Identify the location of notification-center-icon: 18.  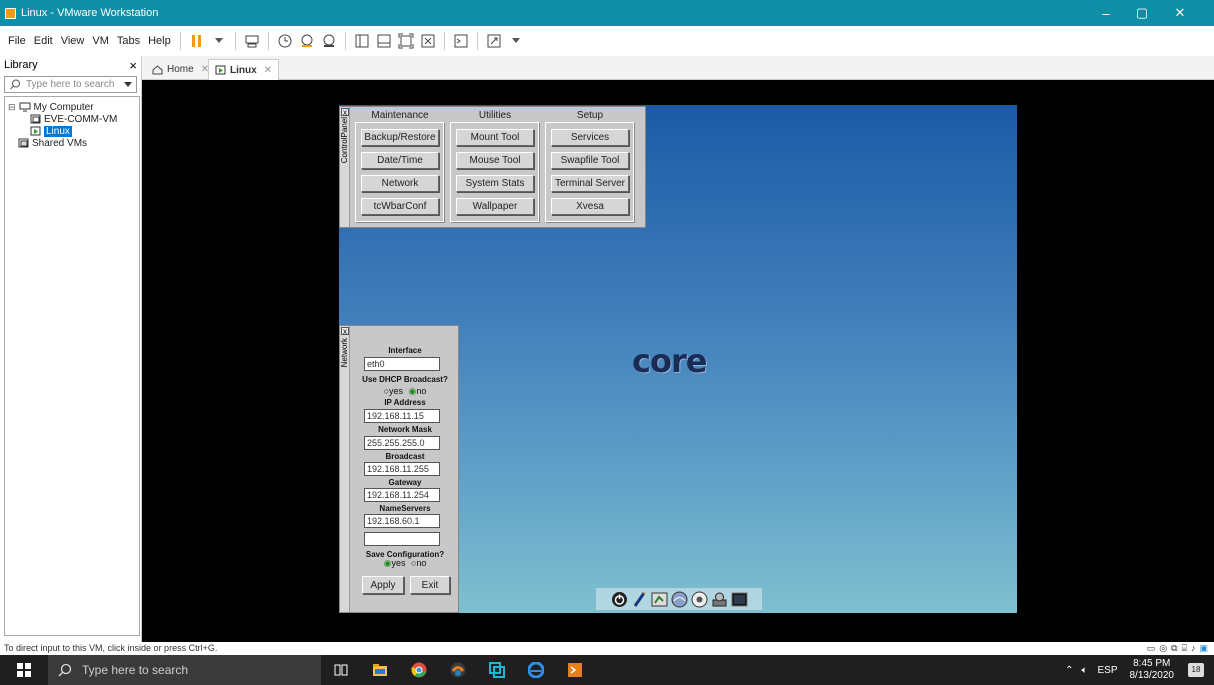
(1196, 670).